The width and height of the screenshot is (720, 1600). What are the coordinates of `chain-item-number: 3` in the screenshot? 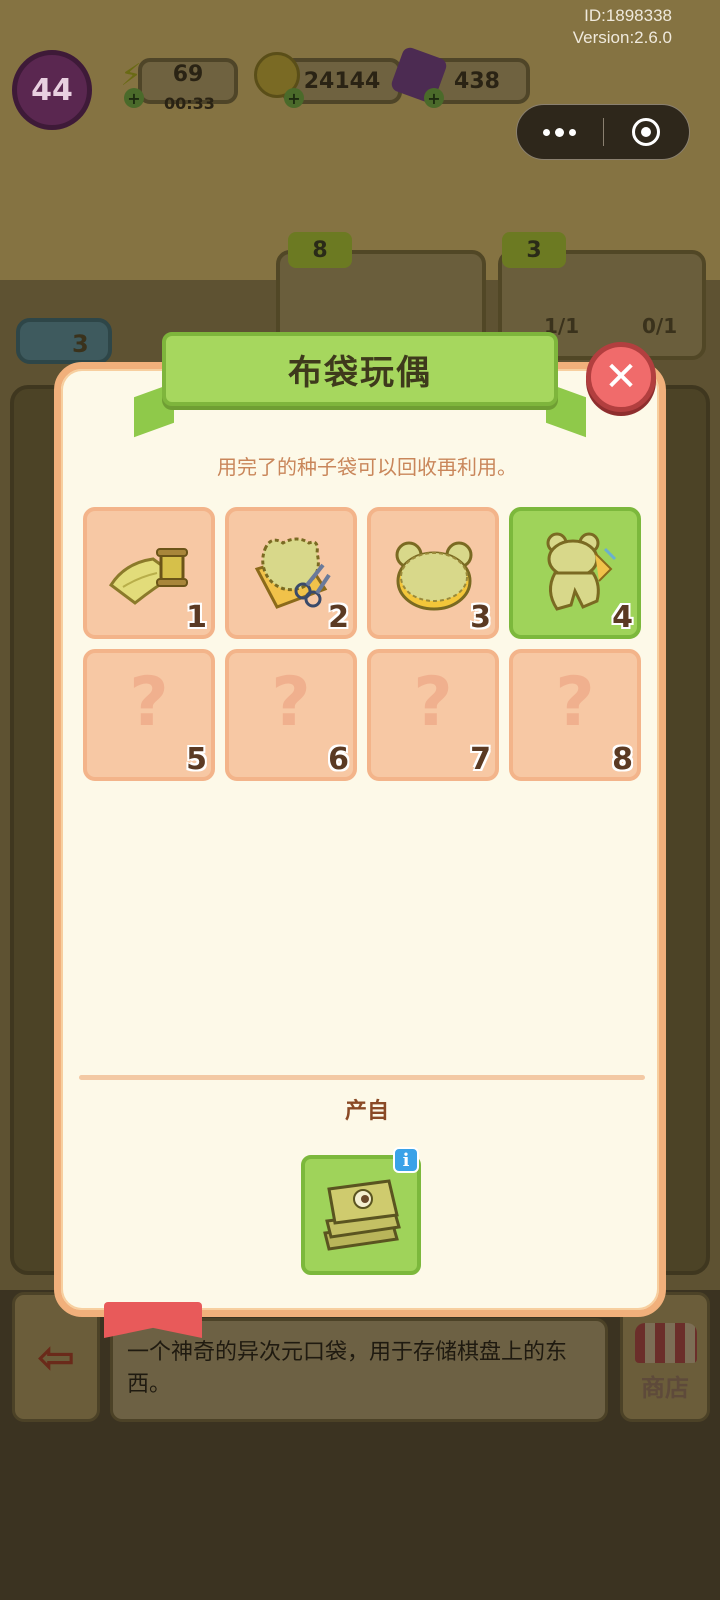 It's located at (480, 617).